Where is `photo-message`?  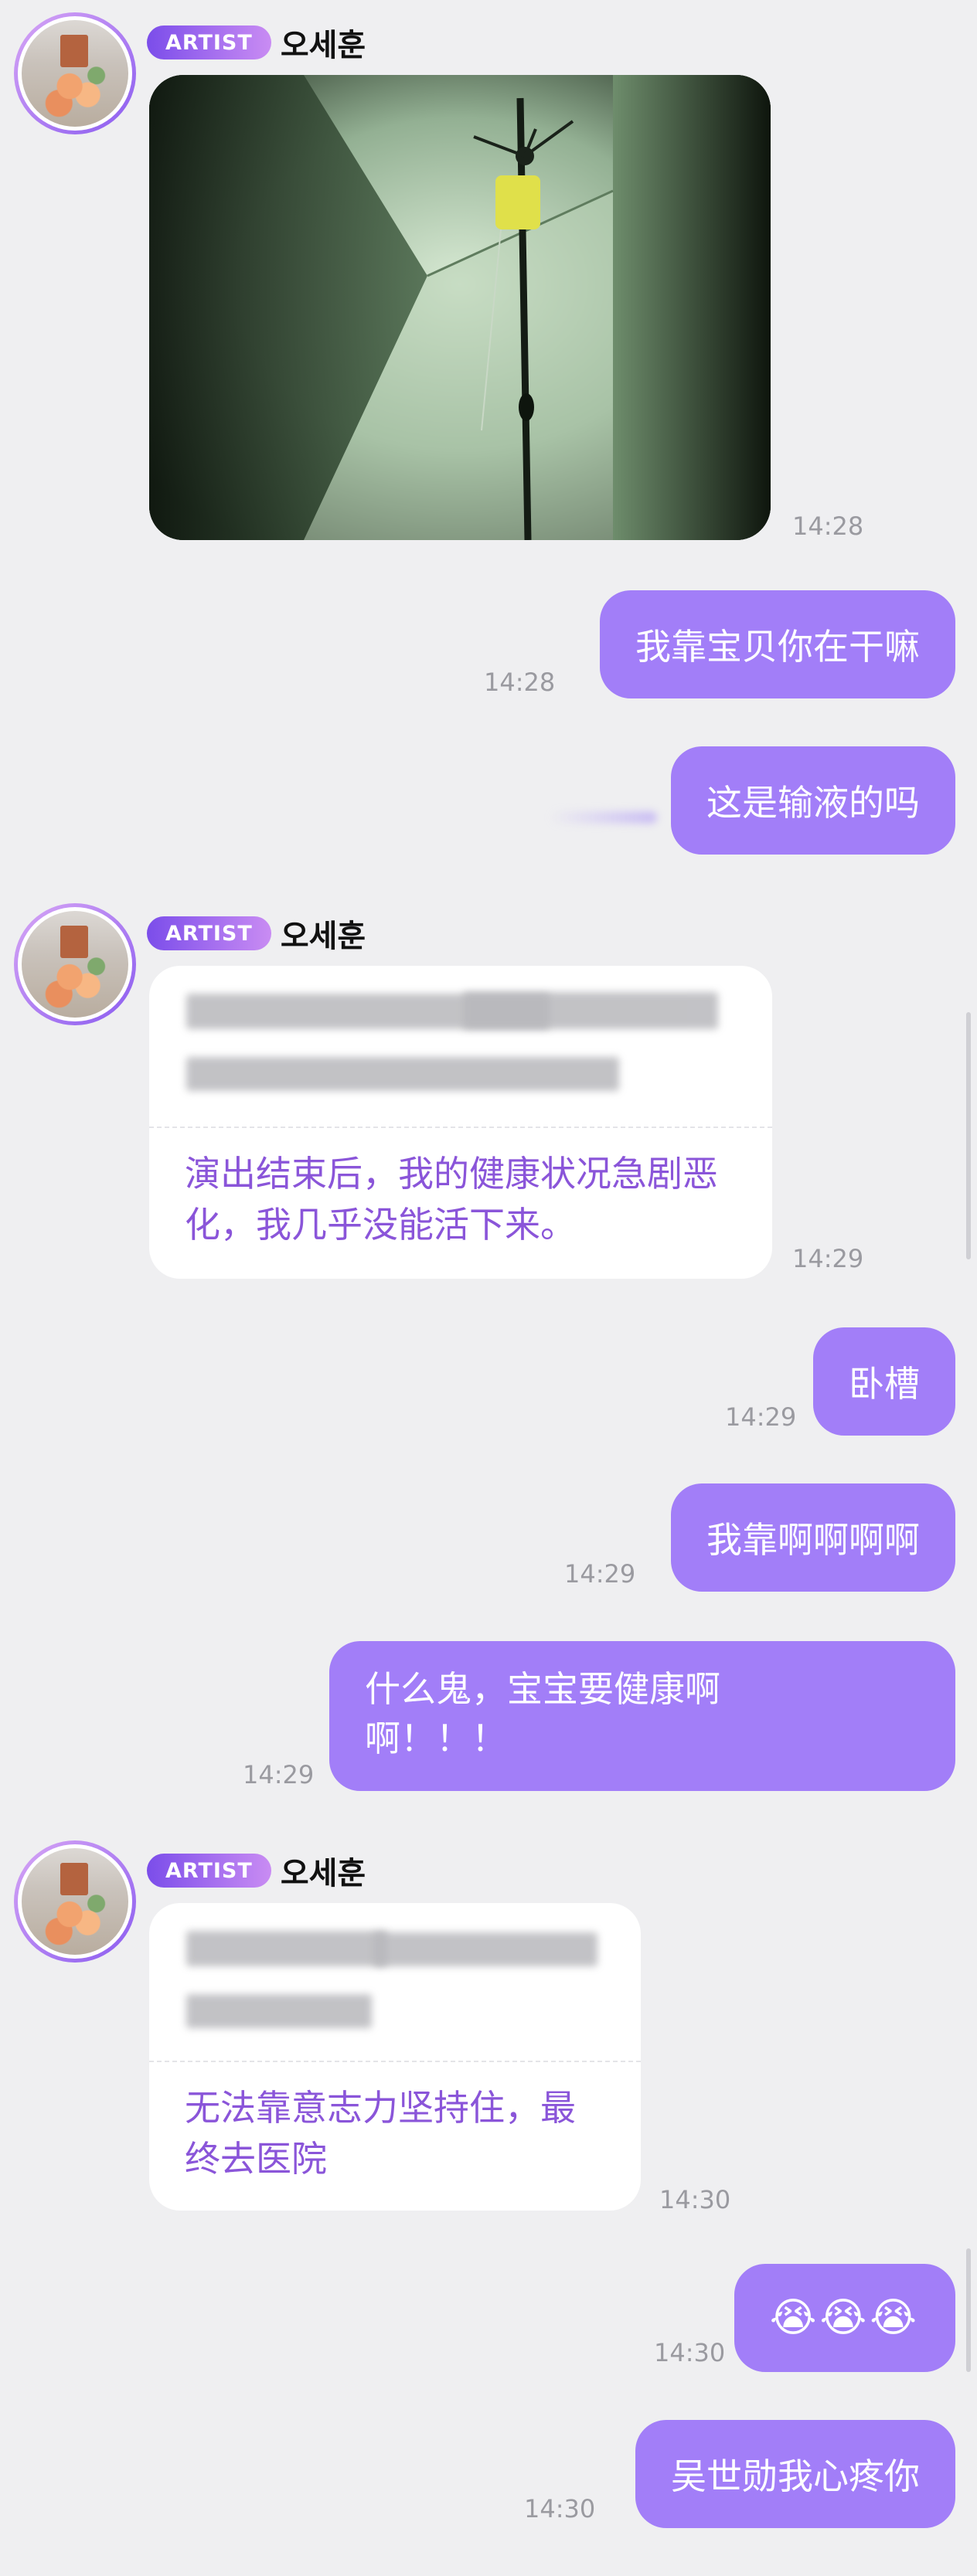
photo-message is located at coordinates (460, 307).